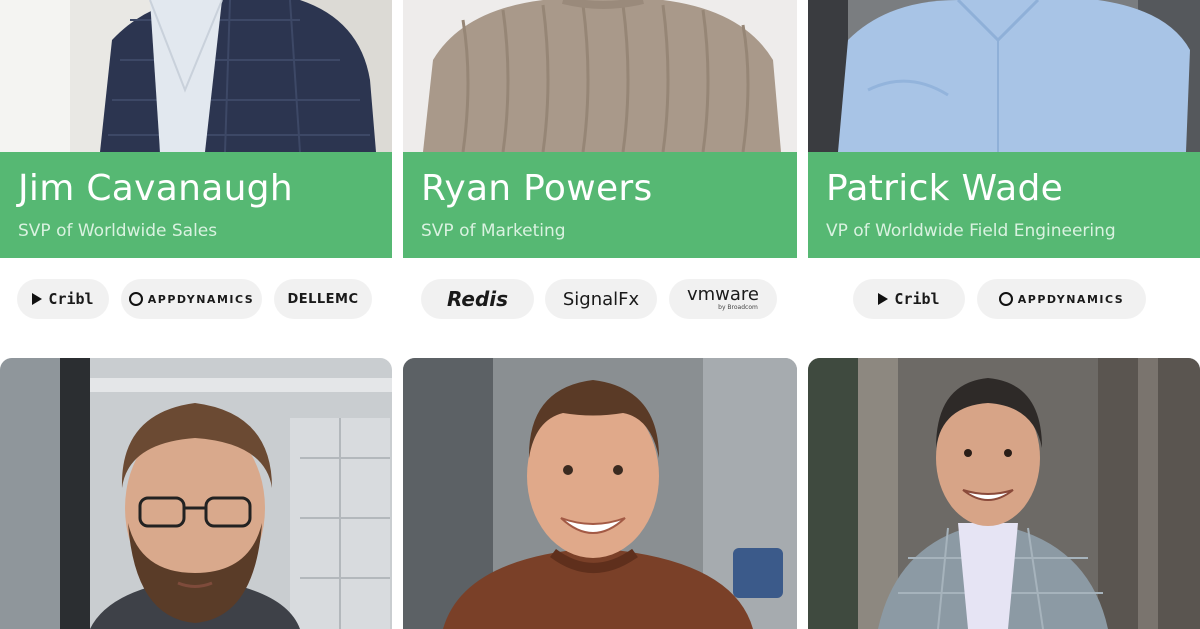 This screenshot has width=1200, height=629. What do you see at coordinates (196, 493) in the screenshot?
I see `person-photo-bearded` at bounding box center [196, 493].